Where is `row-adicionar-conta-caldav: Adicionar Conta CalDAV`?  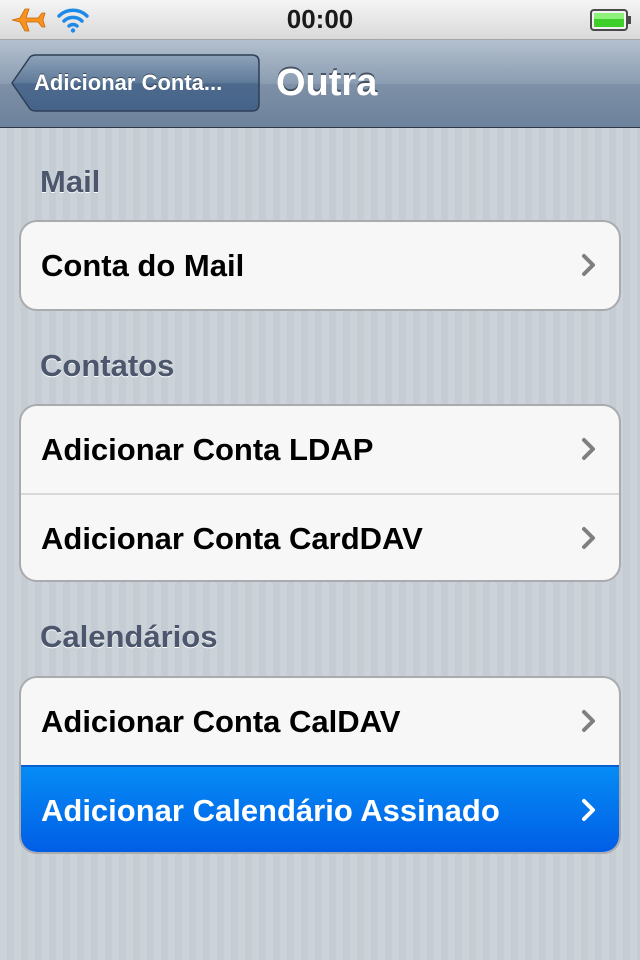 row-adicionar-conta-caldav: Adicionar Conta CalDAV is located at coordinates (320, 721).